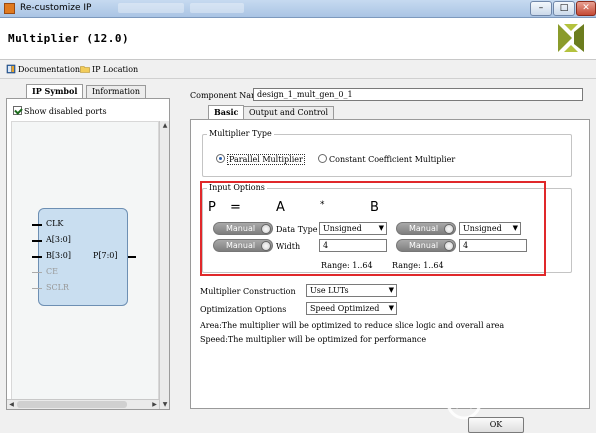 The width and height of the screenshot is (596, 433). Describe the element at coordinates (115, 69) in the screenshot. I see `ip-location-label: IP Location` at that location.